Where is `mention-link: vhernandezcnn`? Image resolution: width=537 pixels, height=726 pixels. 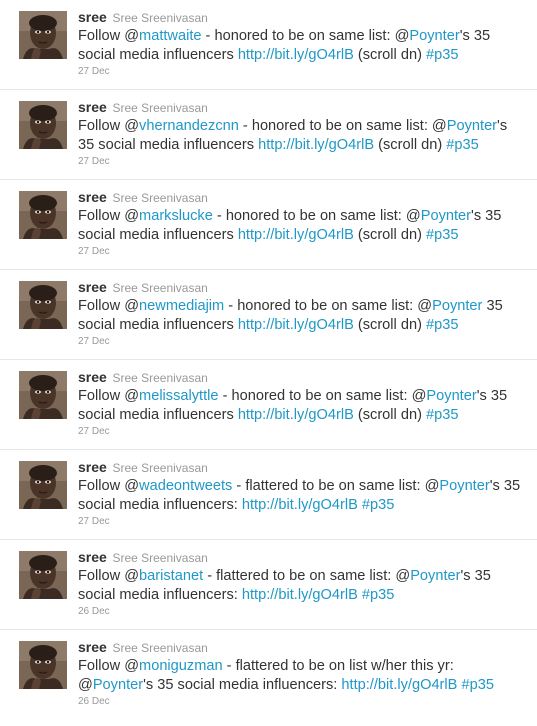
mention-link: vhernandezcnn is located at coordinates (189, 126).